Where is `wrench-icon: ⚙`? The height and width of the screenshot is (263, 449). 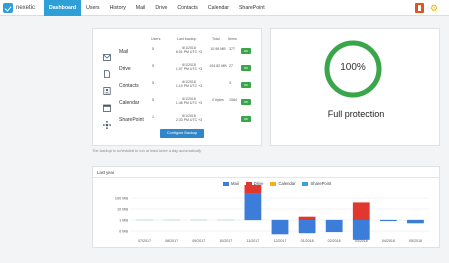
wrench-icon: ⚙ is located at coordinates (435, 8).